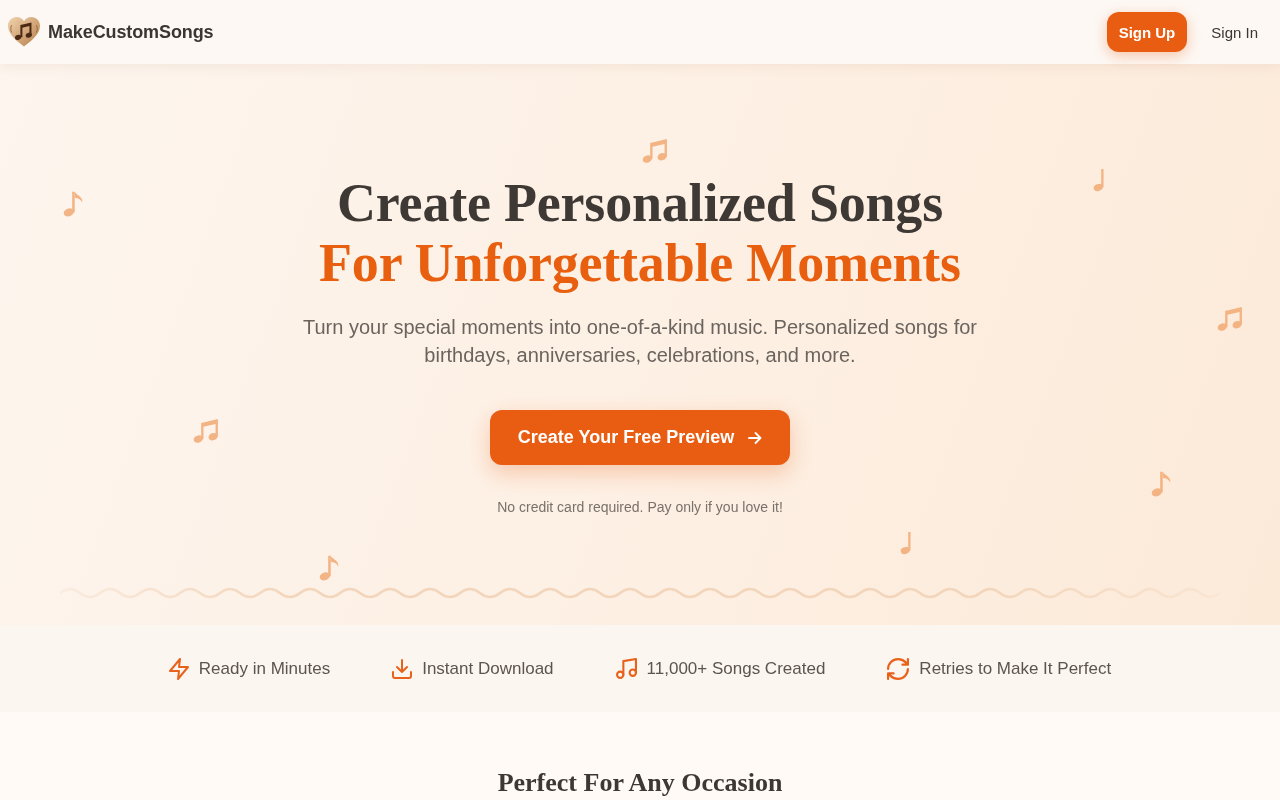 This screenshot has height=800, width=1280. I want to click on create-preview-button: Create Your Free Preview, so click(640, 437).